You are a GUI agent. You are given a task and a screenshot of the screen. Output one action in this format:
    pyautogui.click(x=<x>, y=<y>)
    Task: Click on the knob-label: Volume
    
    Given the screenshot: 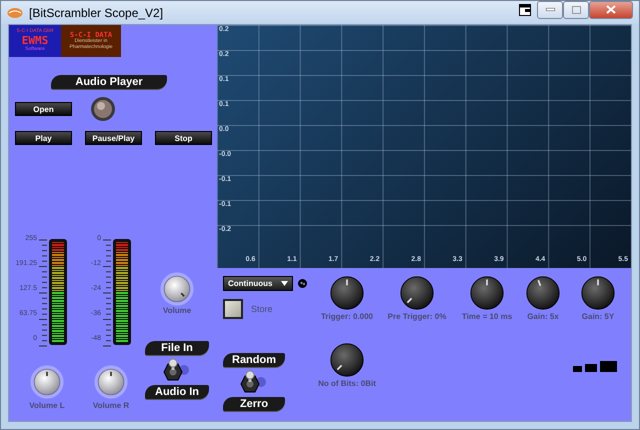 What is the action you would take?
    pyautogui.click(x=177, y=310)
    